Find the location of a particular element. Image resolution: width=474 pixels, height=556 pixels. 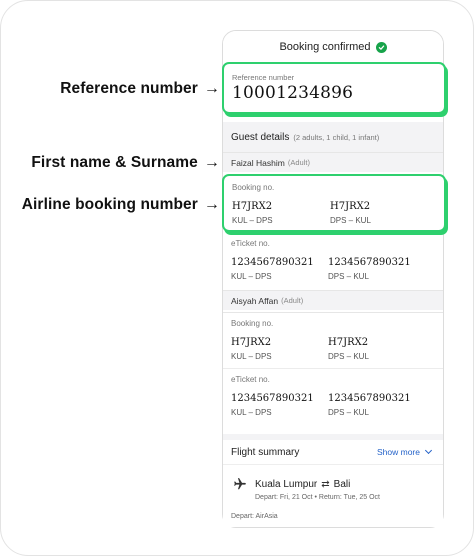

annotation-reference-label: Reference number is located at coordinates (129, 88).